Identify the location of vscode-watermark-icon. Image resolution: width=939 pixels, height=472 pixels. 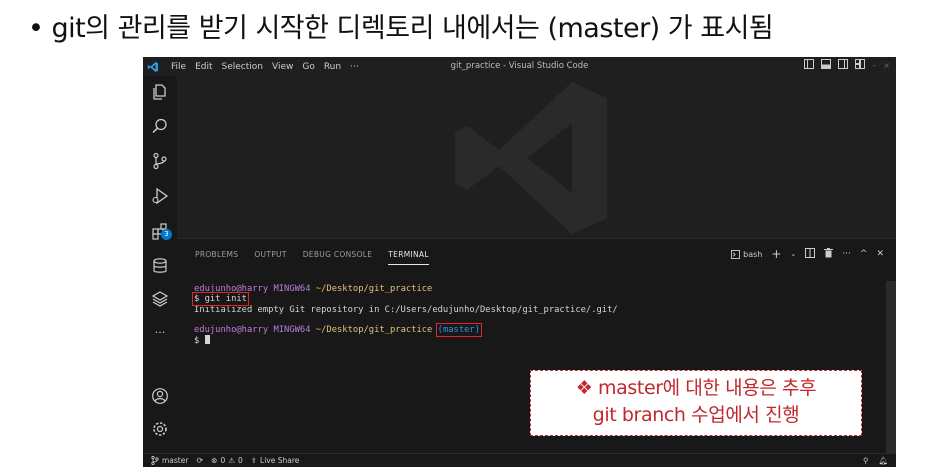
(527, 160).